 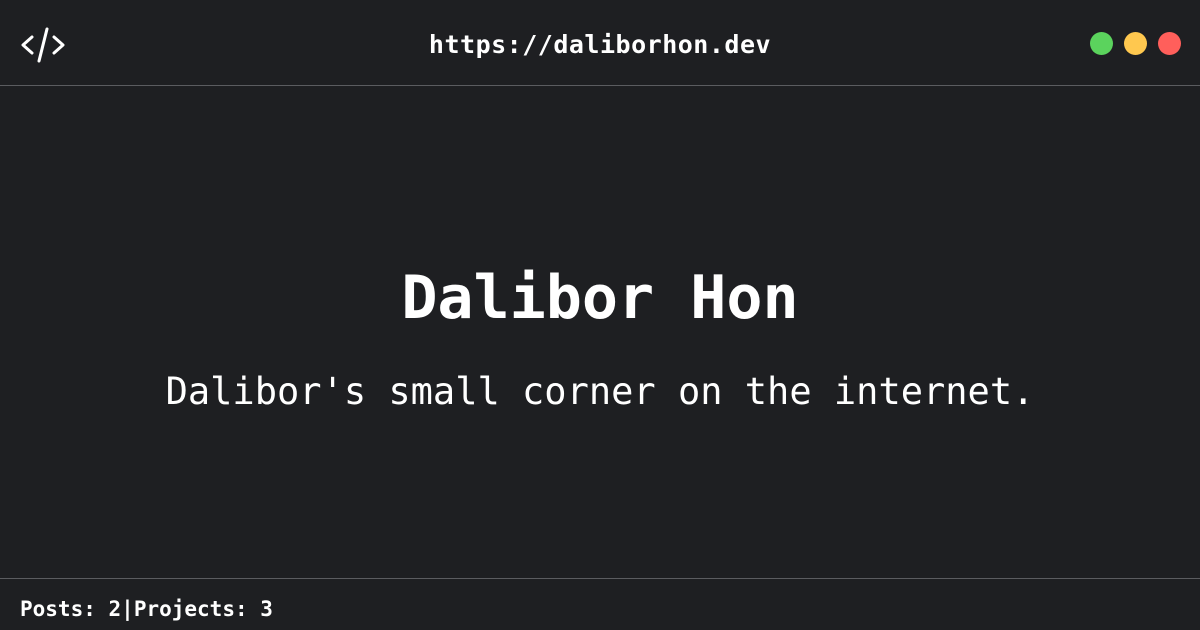 I want to click on top-bar: https://daliborhon.dev, so click(x=600, y=43).